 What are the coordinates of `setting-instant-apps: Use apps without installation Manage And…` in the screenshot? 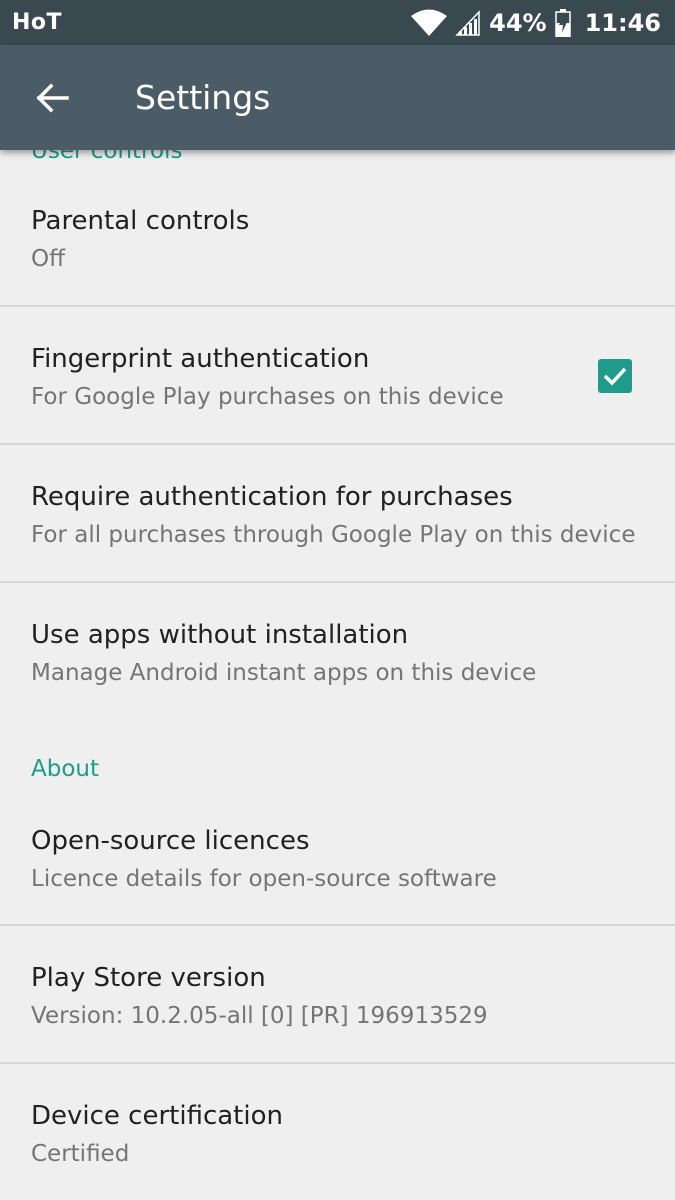 It's located at (337, 662).